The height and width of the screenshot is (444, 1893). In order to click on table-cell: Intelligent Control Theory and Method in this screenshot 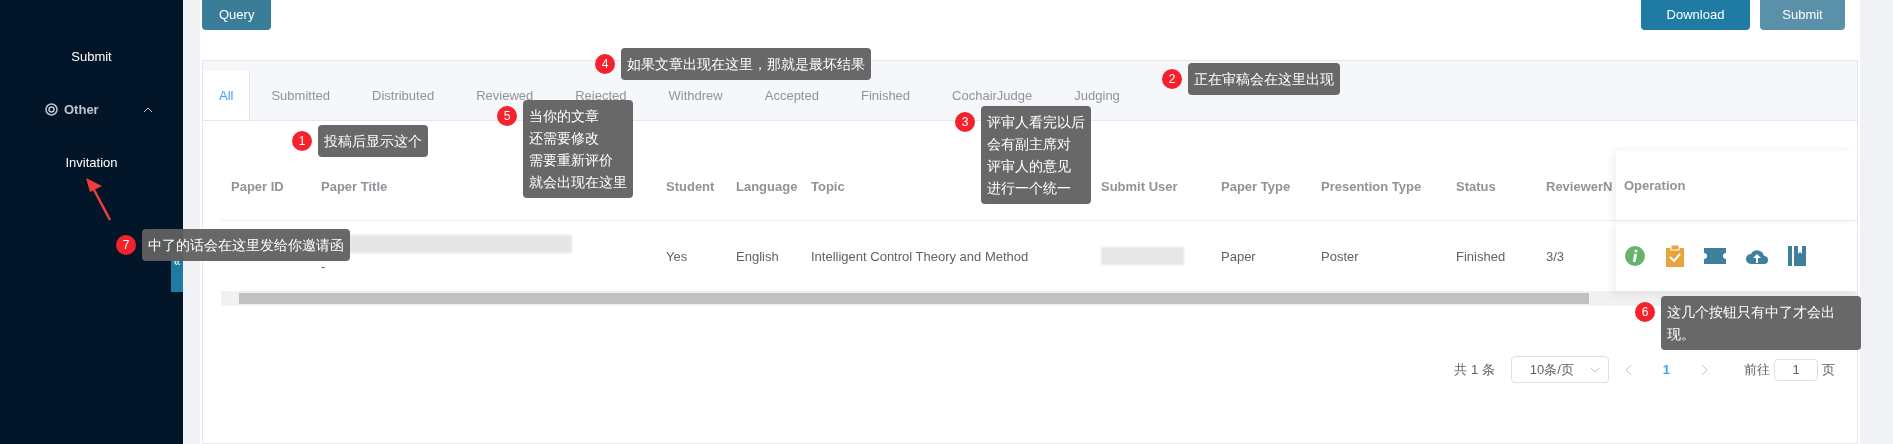, I will do `click(920, 256)`.